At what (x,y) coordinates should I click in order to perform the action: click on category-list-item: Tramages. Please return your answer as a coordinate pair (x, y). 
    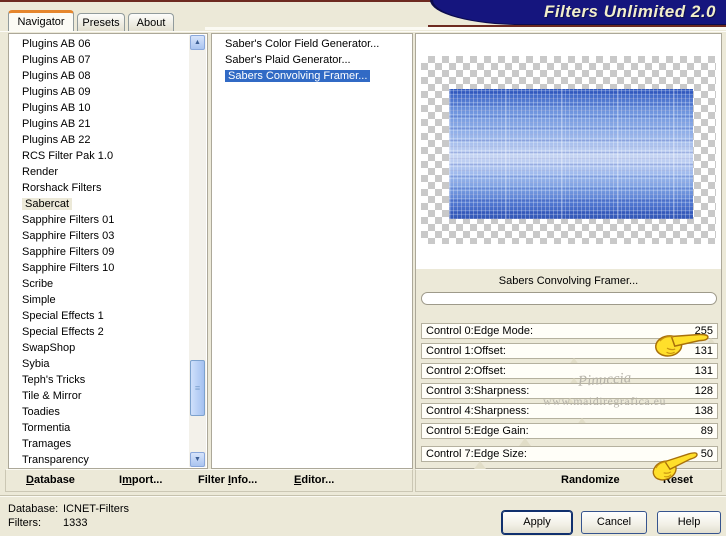
    Looking at the image, I should click on (108, 444).